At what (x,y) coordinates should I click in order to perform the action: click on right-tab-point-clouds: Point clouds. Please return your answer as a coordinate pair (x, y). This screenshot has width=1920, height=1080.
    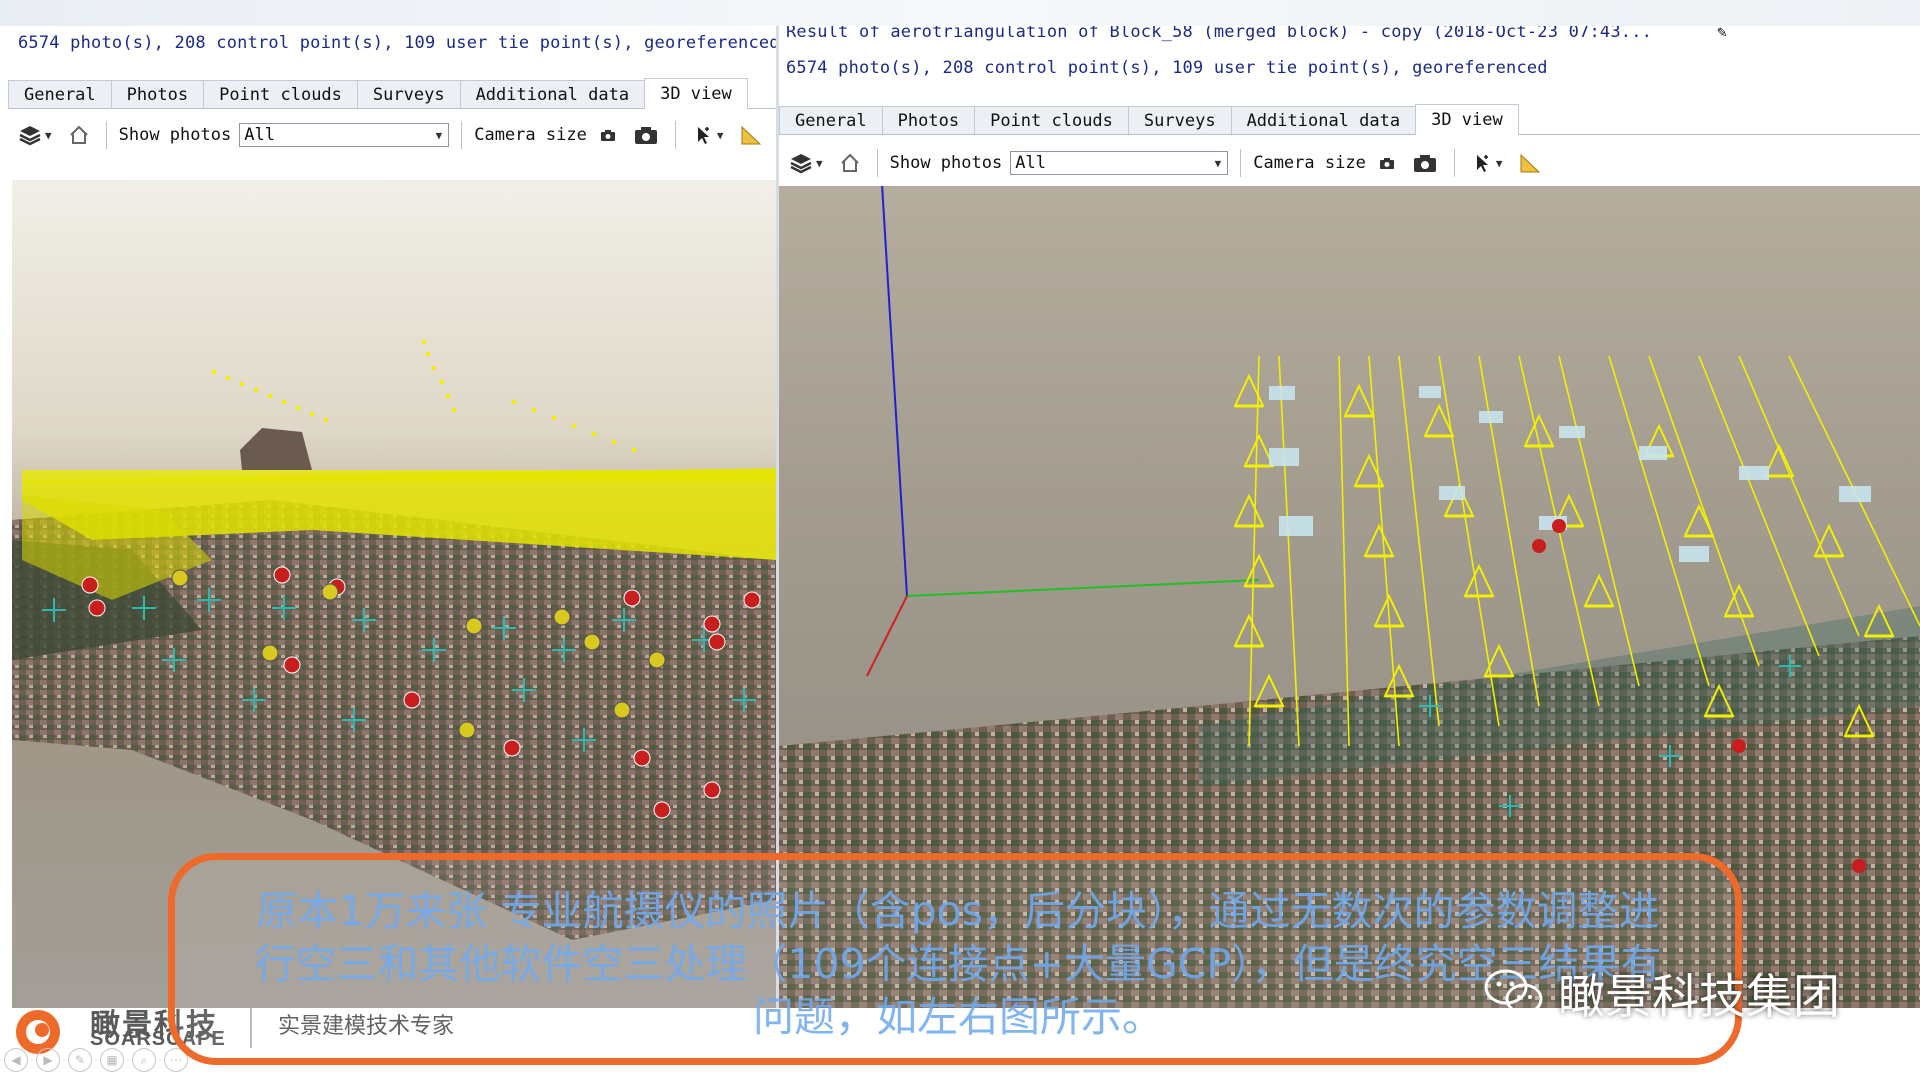
    Looking at the image, I should click on (1051, 120).